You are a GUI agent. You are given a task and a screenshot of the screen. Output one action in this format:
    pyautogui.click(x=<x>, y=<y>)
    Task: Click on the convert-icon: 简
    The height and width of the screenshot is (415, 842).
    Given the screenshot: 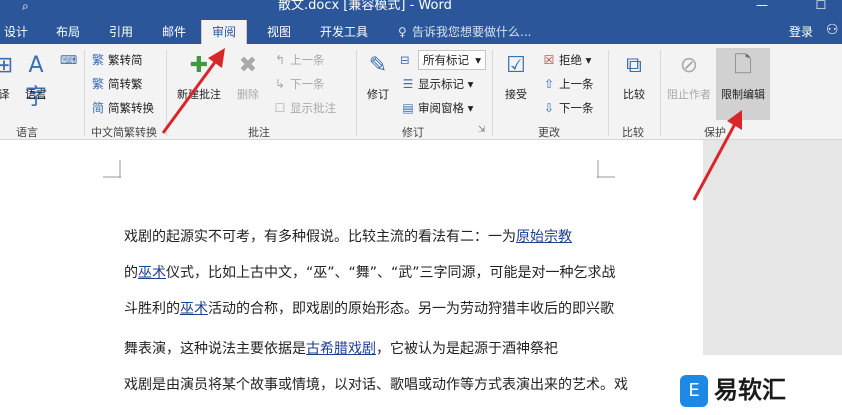 What is the action you would take?
    pyautogui.click(x=97, y=108)
    